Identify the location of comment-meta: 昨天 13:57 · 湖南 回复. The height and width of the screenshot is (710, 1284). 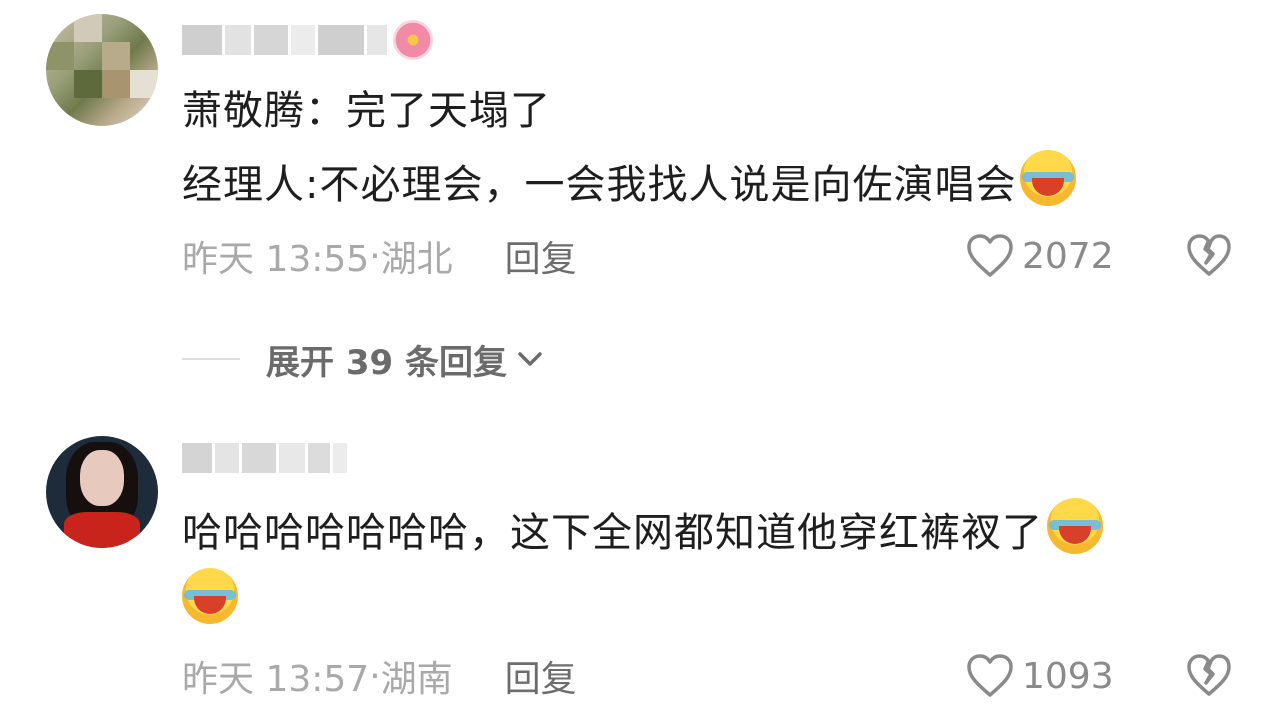
(379, 676).